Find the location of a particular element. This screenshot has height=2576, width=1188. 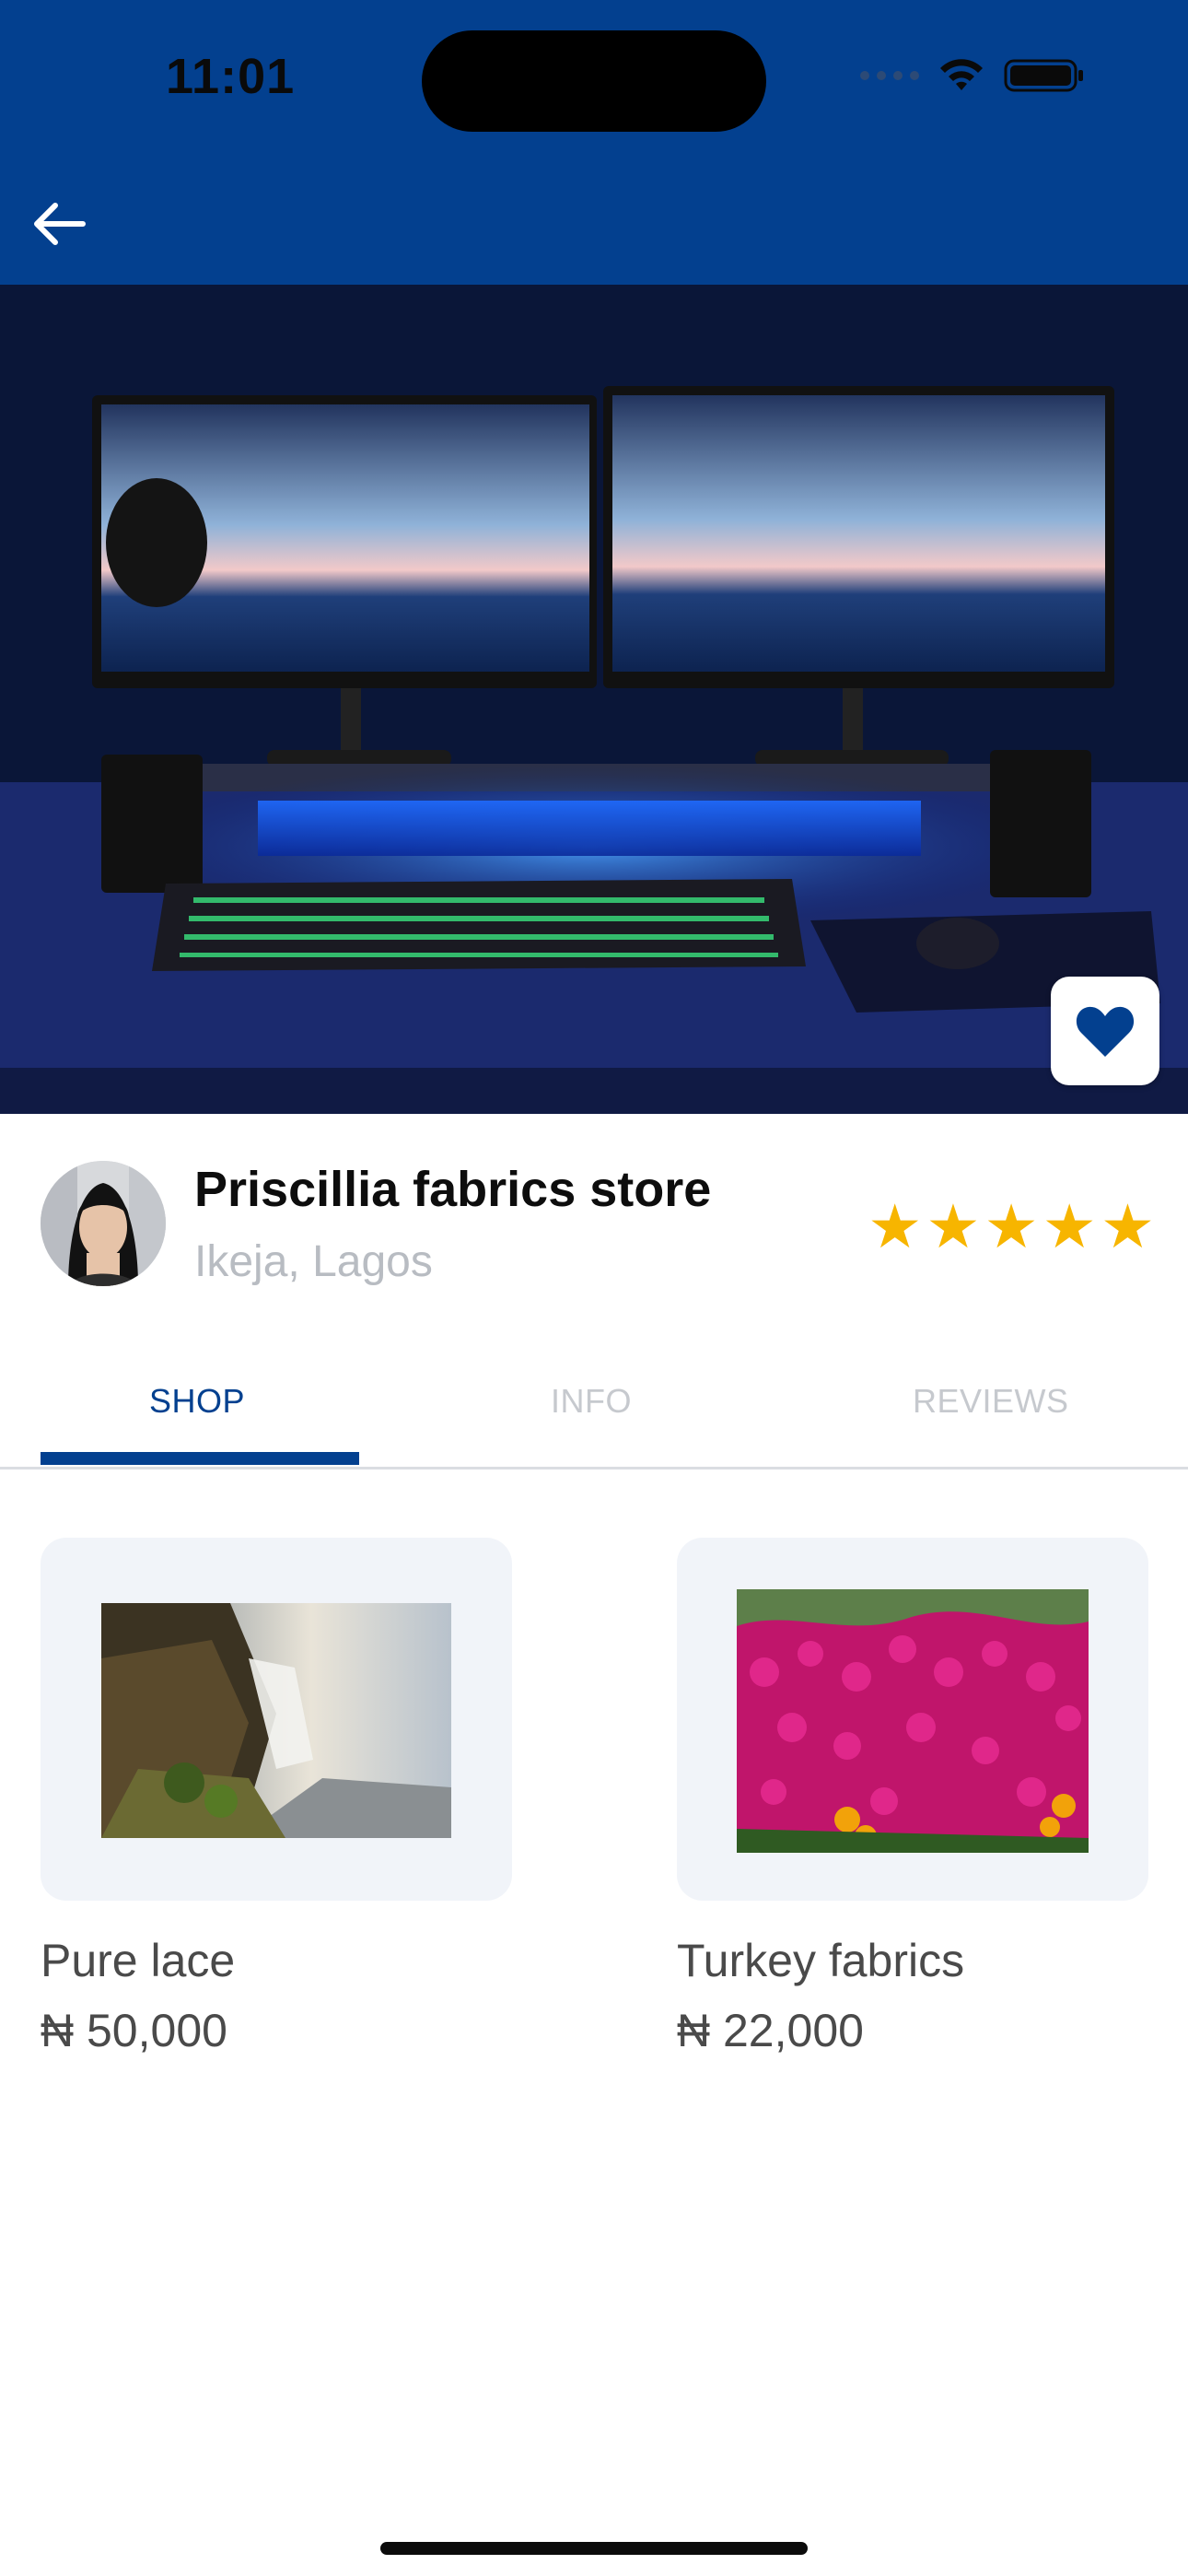

store-tabs: SHOP INFO REVIEWS is located at coordinates (594, 1398).